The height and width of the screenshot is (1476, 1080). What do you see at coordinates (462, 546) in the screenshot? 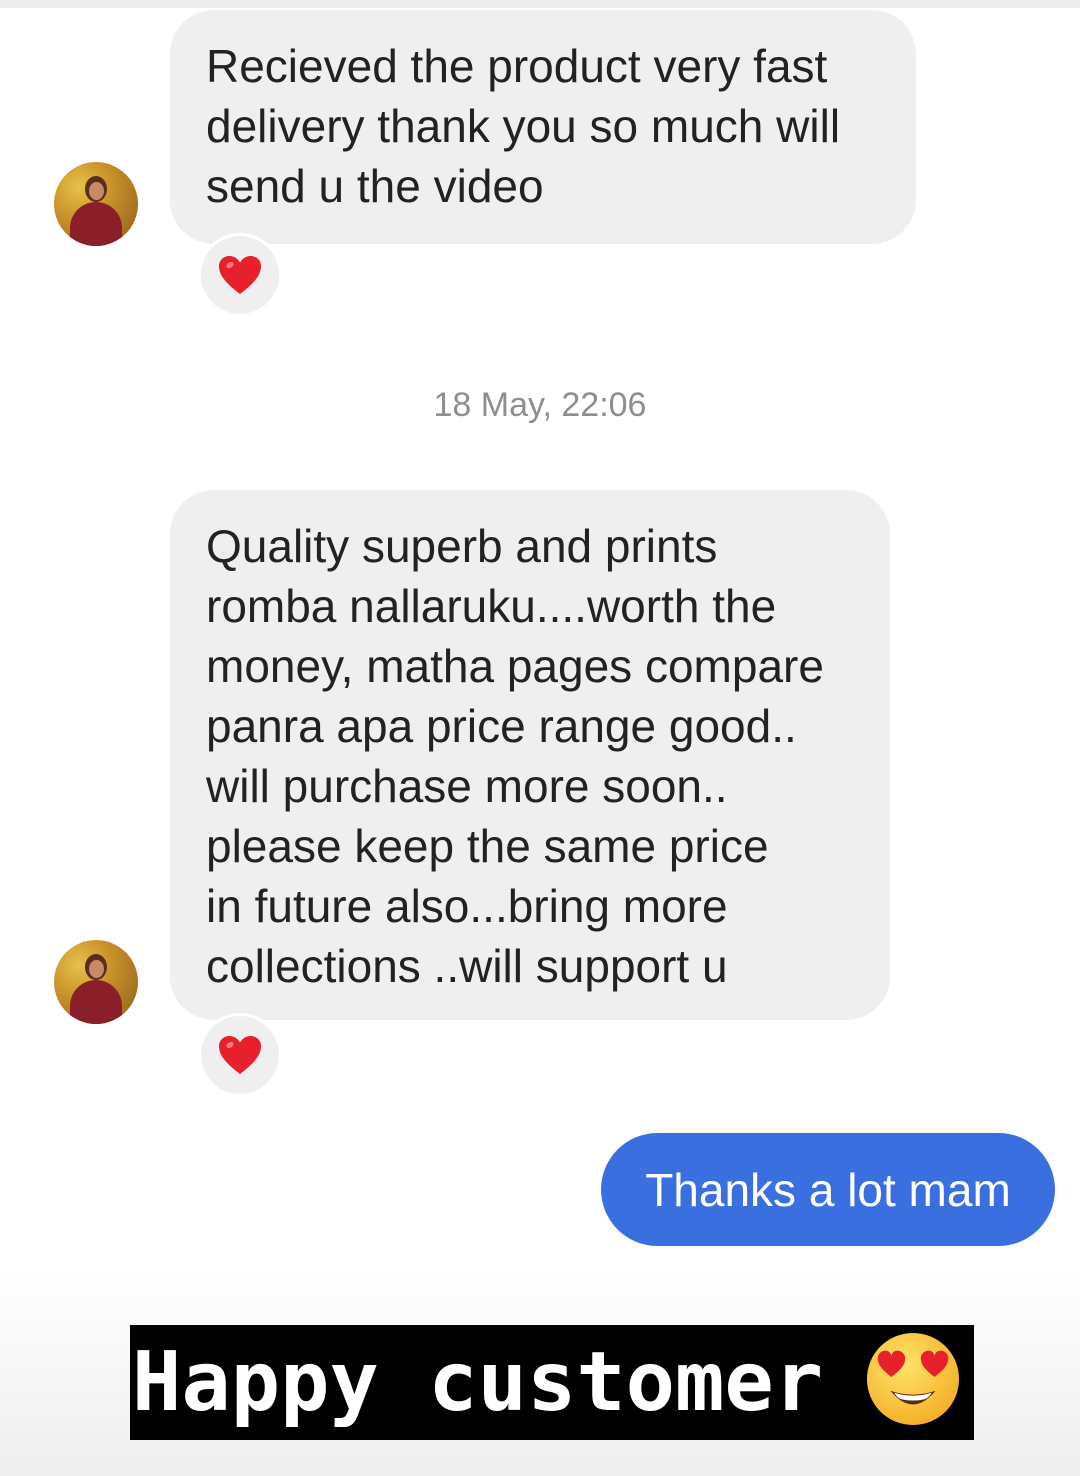
I see `message-line: Quality superb and prints` at bounding box center [462, 546].